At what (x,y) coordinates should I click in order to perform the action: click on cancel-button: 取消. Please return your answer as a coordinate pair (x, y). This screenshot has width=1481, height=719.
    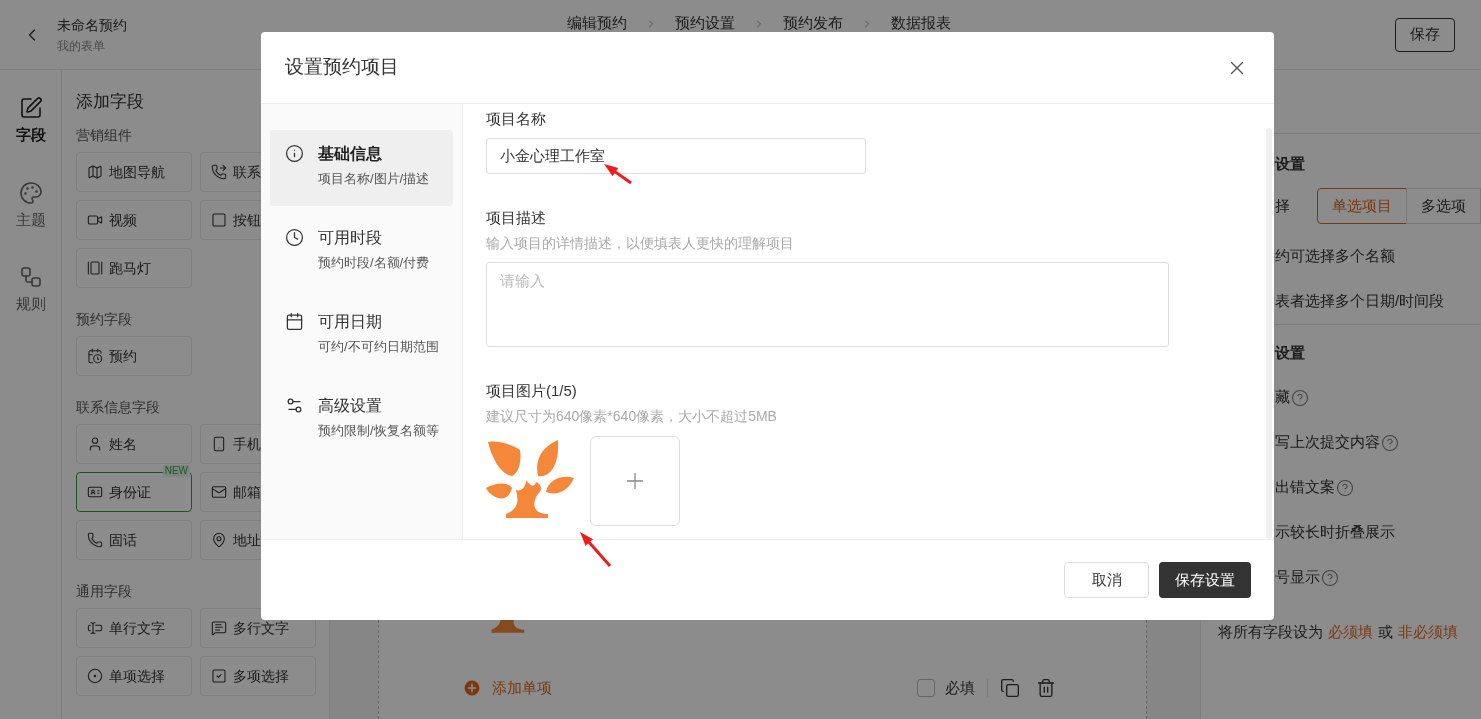
    Looking at the image, I should click on (1106, 580).